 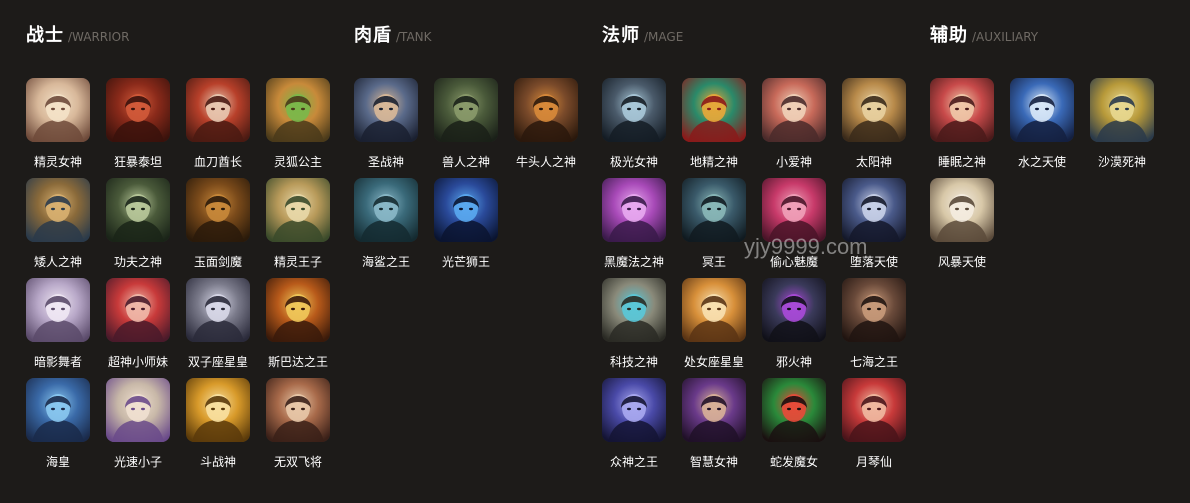 I want to click on hero-name: 海皇, so click(x=58, y=462).